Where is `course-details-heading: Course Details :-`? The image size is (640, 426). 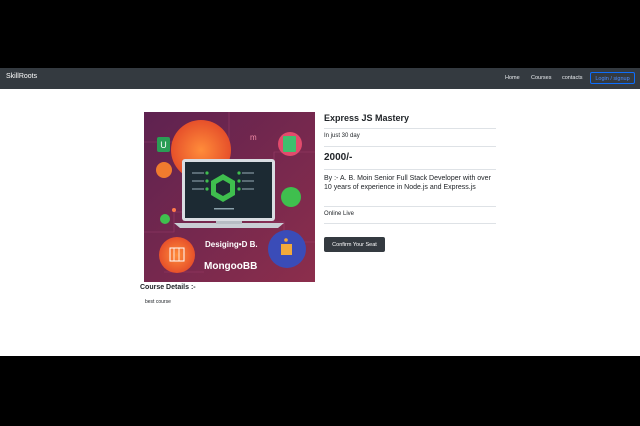
course-details-heading: Course Details :- is located at coordinates (168, 287).